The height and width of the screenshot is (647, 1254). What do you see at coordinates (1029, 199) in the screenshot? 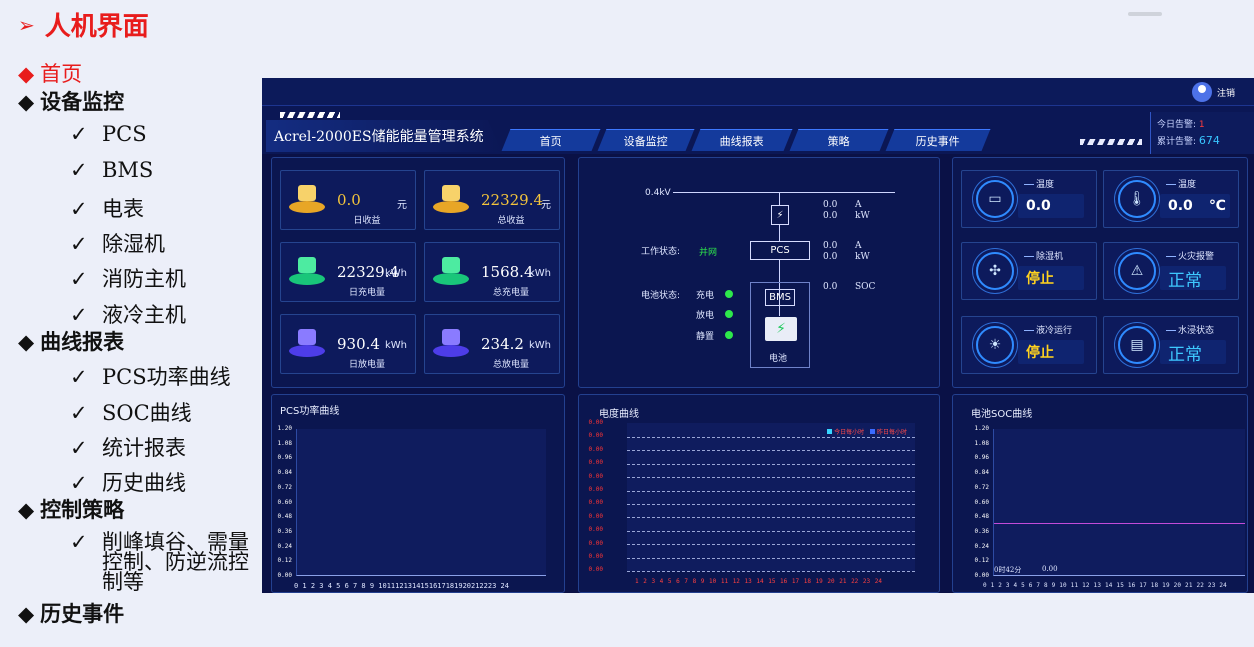
I see `env-card: ▭ 温度 0.0` at bounding box center [1029, 199].